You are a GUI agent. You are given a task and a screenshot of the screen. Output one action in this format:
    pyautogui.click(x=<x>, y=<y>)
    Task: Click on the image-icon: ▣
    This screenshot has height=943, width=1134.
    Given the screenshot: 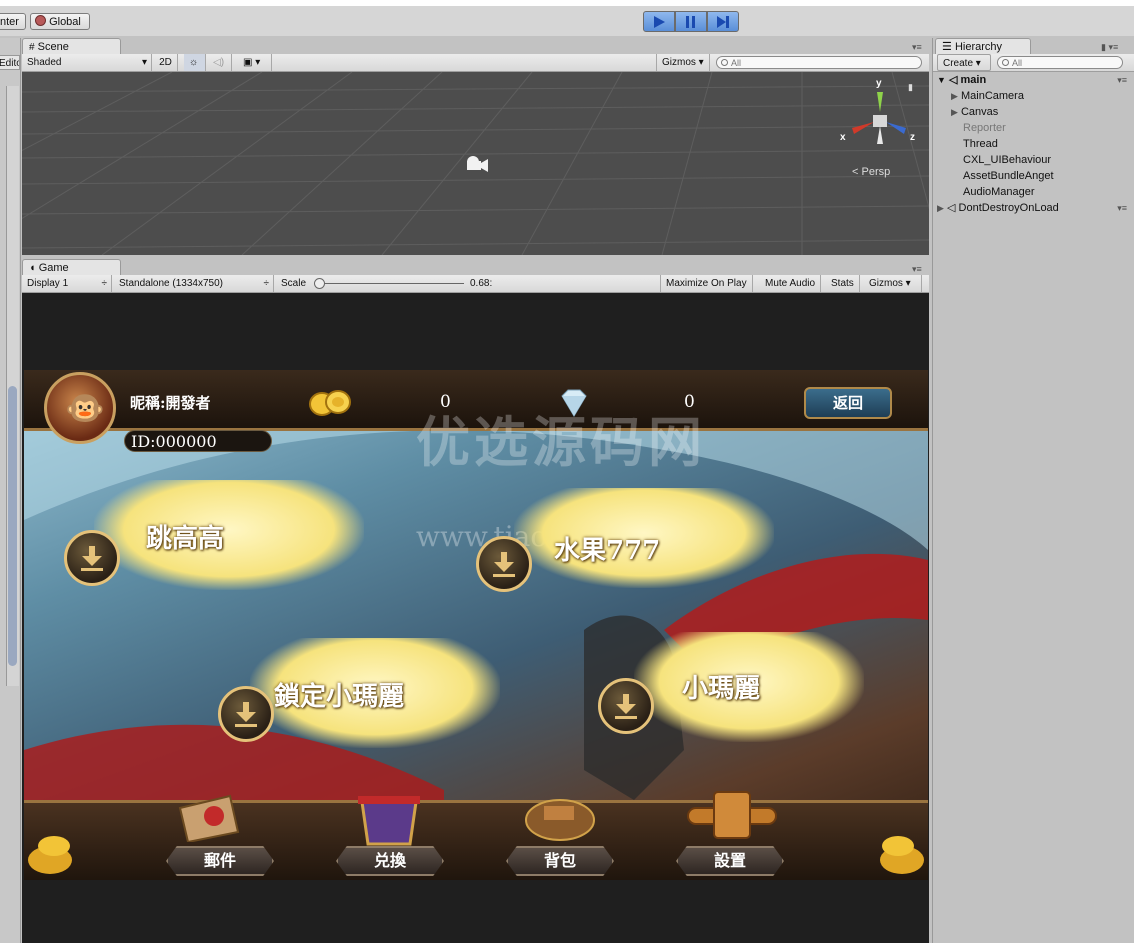 What is the action you would take?
    pyautogui.click(x=248, y=62)
    